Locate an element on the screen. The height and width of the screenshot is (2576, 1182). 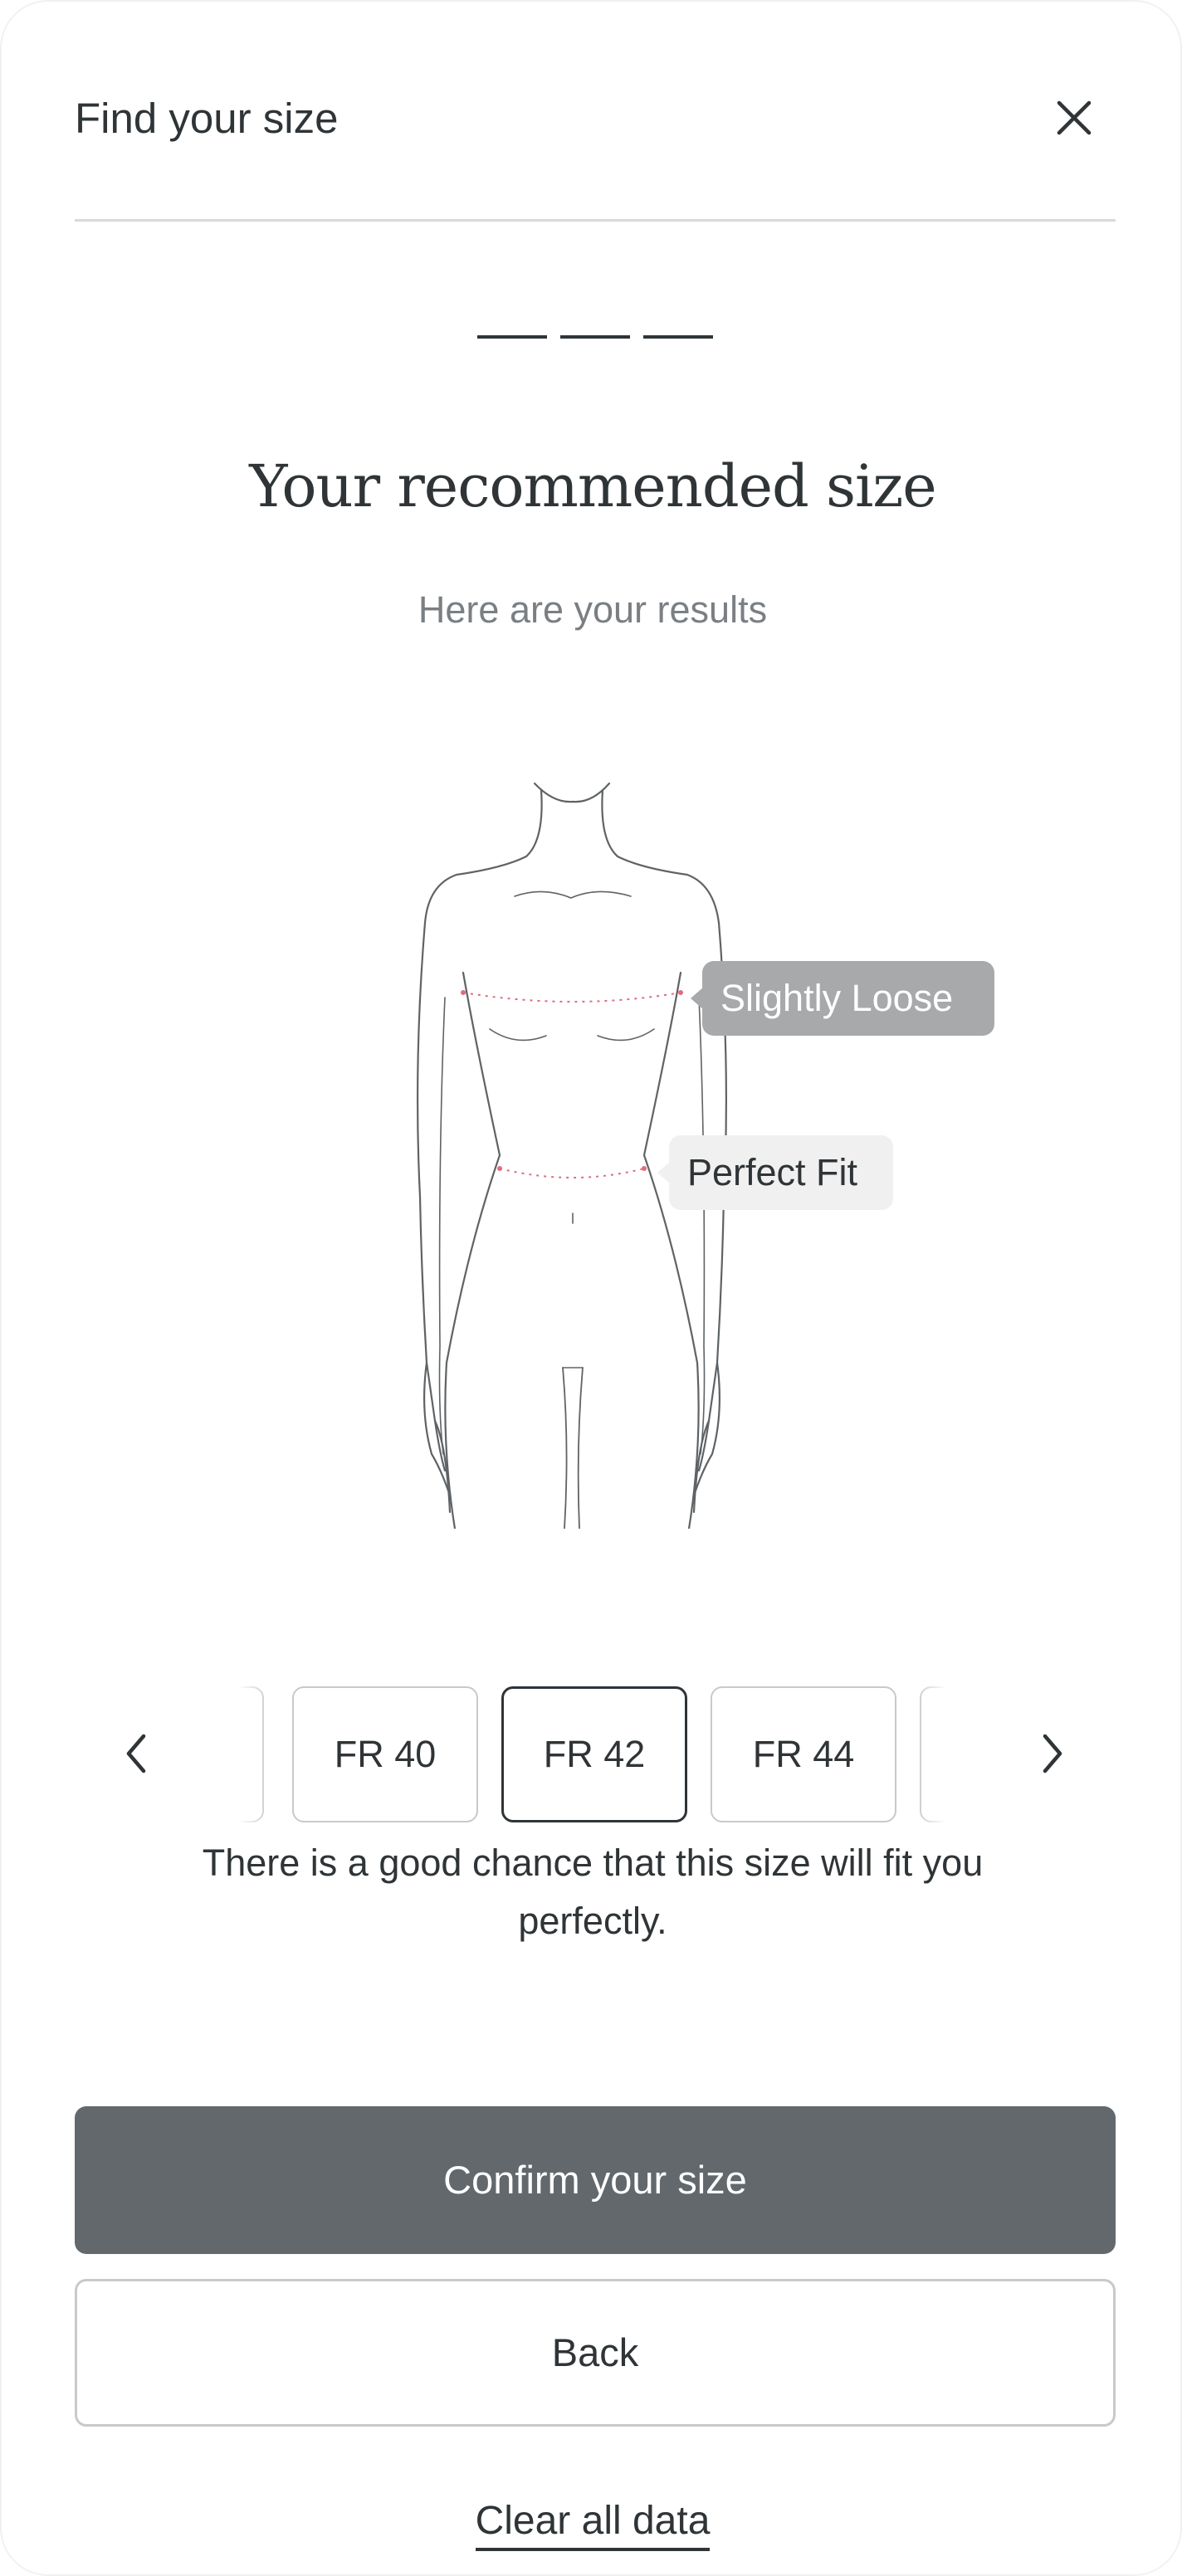
size-carousel: FR 40 FR 42 FR 44 is located at coordinates (592, 1754).